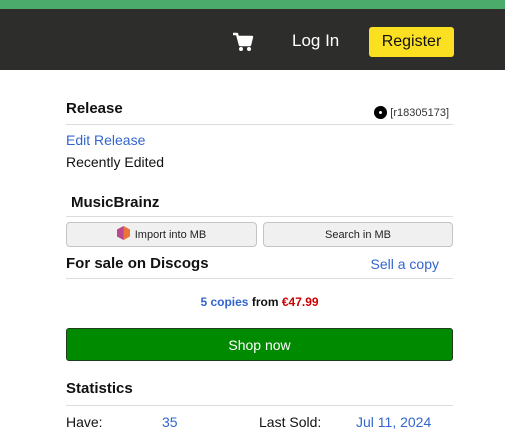 The image size is (505, 435). What do you see at coordinates (123, 234) in the screenshot?
I see `musicbrainz-logo-icon` at bounding box center [123, 234].